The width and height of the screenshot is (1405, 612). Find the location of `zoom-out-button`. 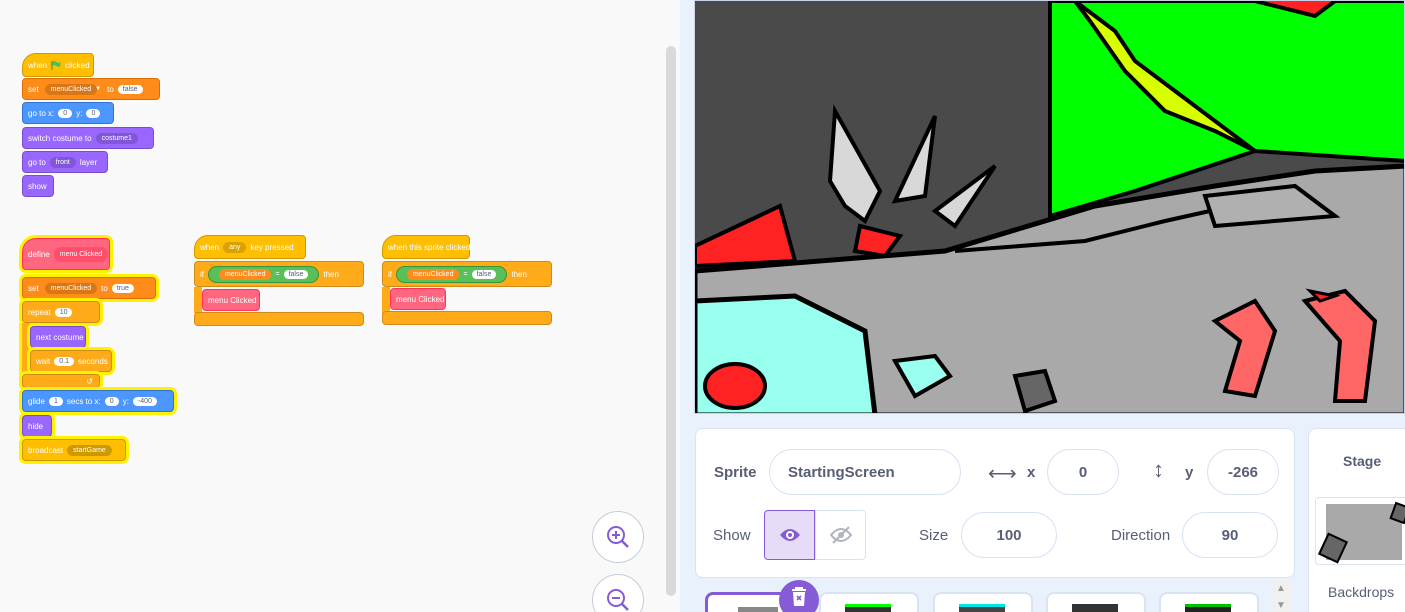

zoom-out-button is located at coordinates (618, 593).